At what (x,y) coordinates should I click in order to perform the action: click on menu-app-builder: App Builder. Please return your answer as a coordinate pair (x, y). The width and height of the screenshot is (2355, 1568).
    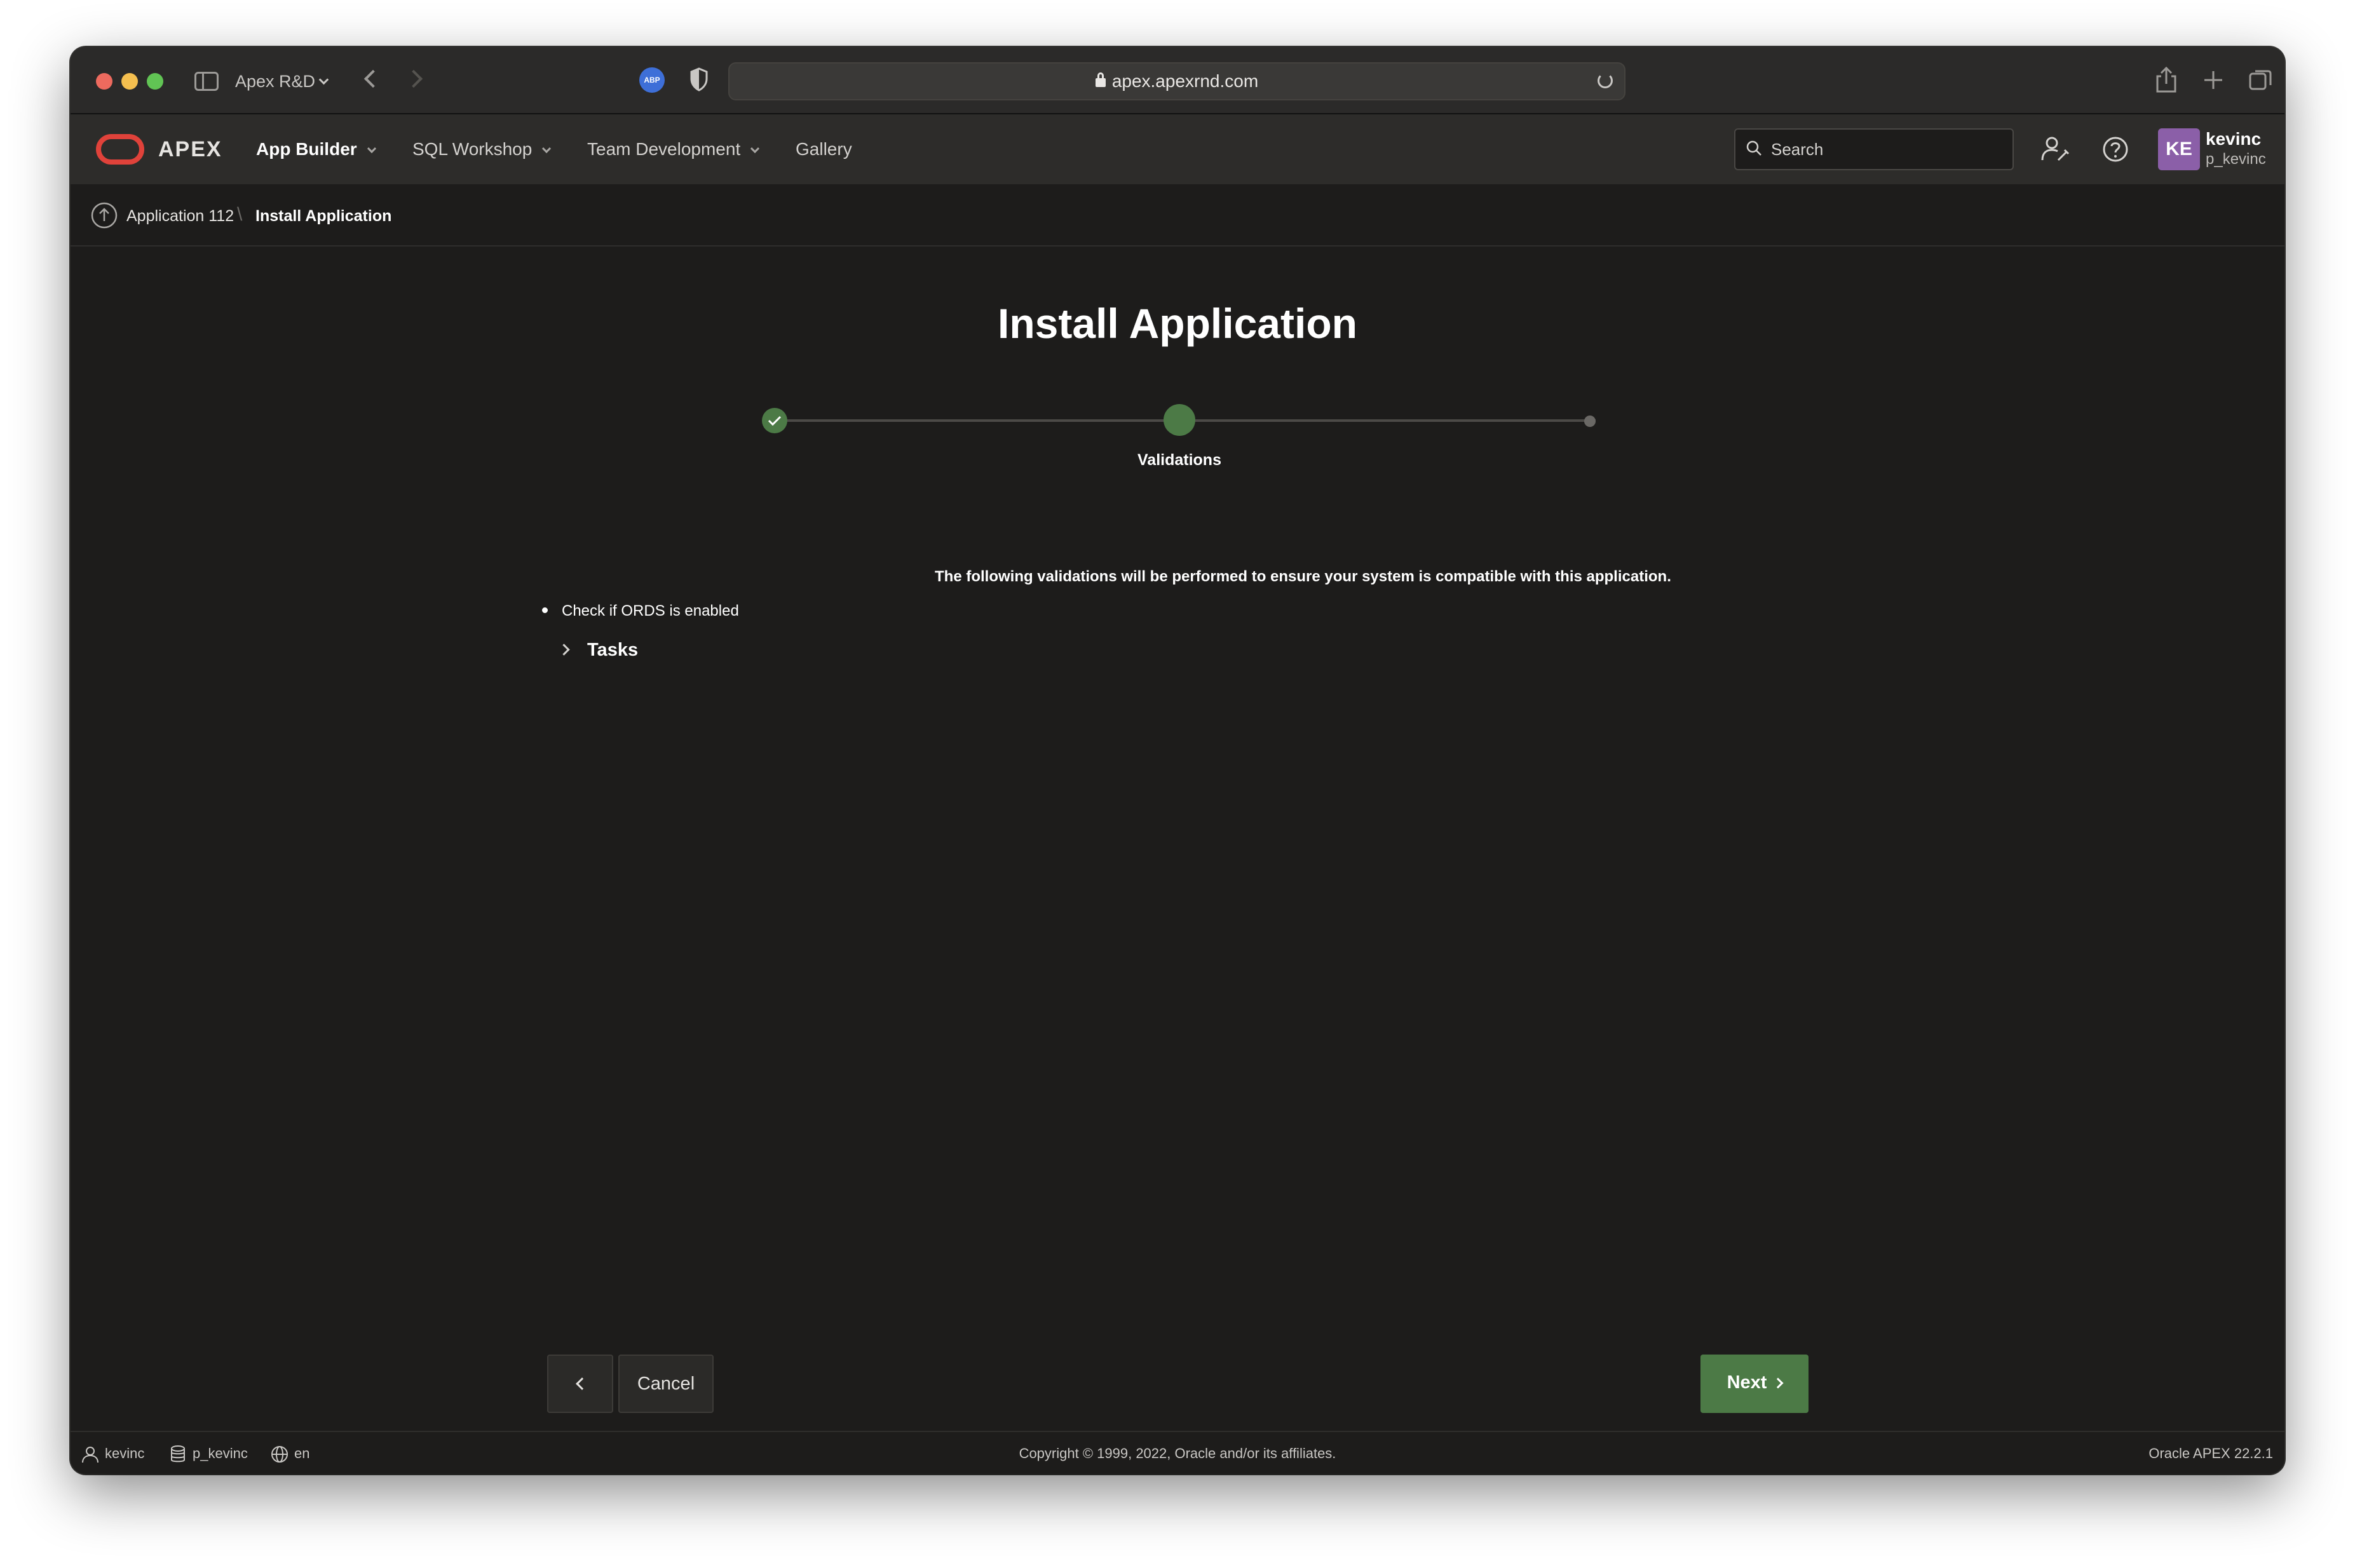
    Looking at the image, I should click on (316, 149).